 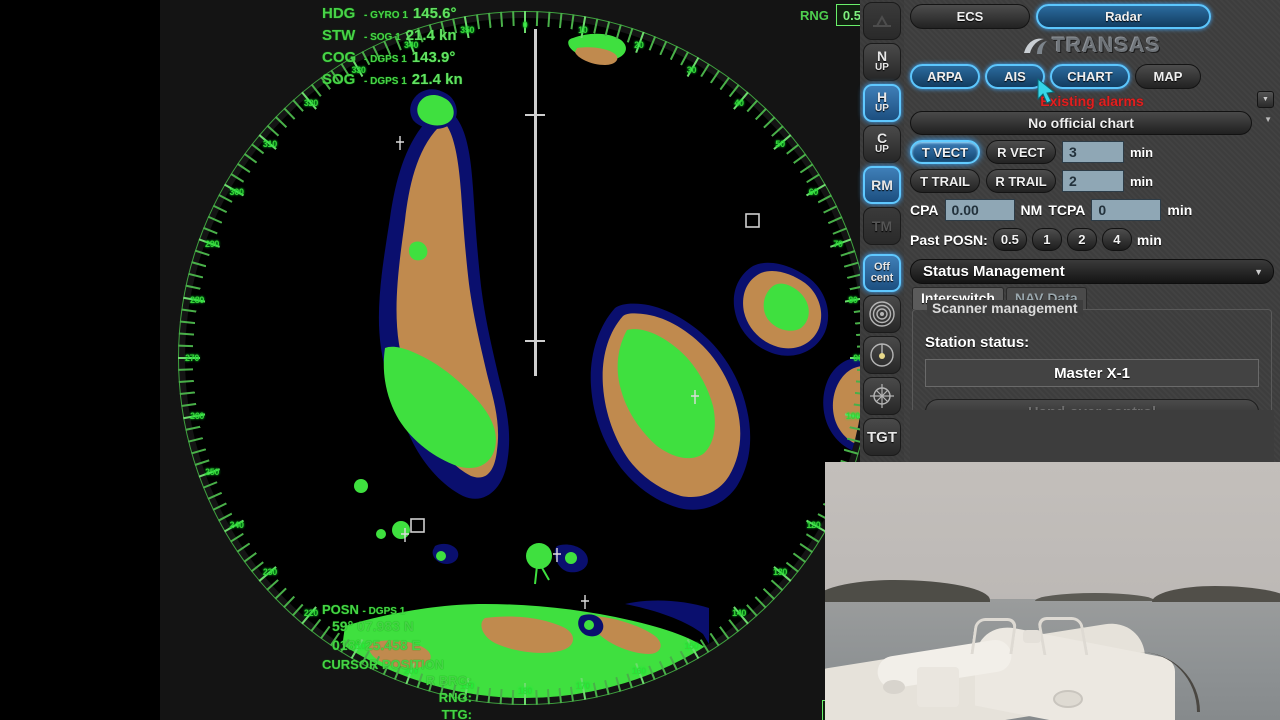 I want to click on chart-status-text: No official chart, so click(x=1081, y=123).